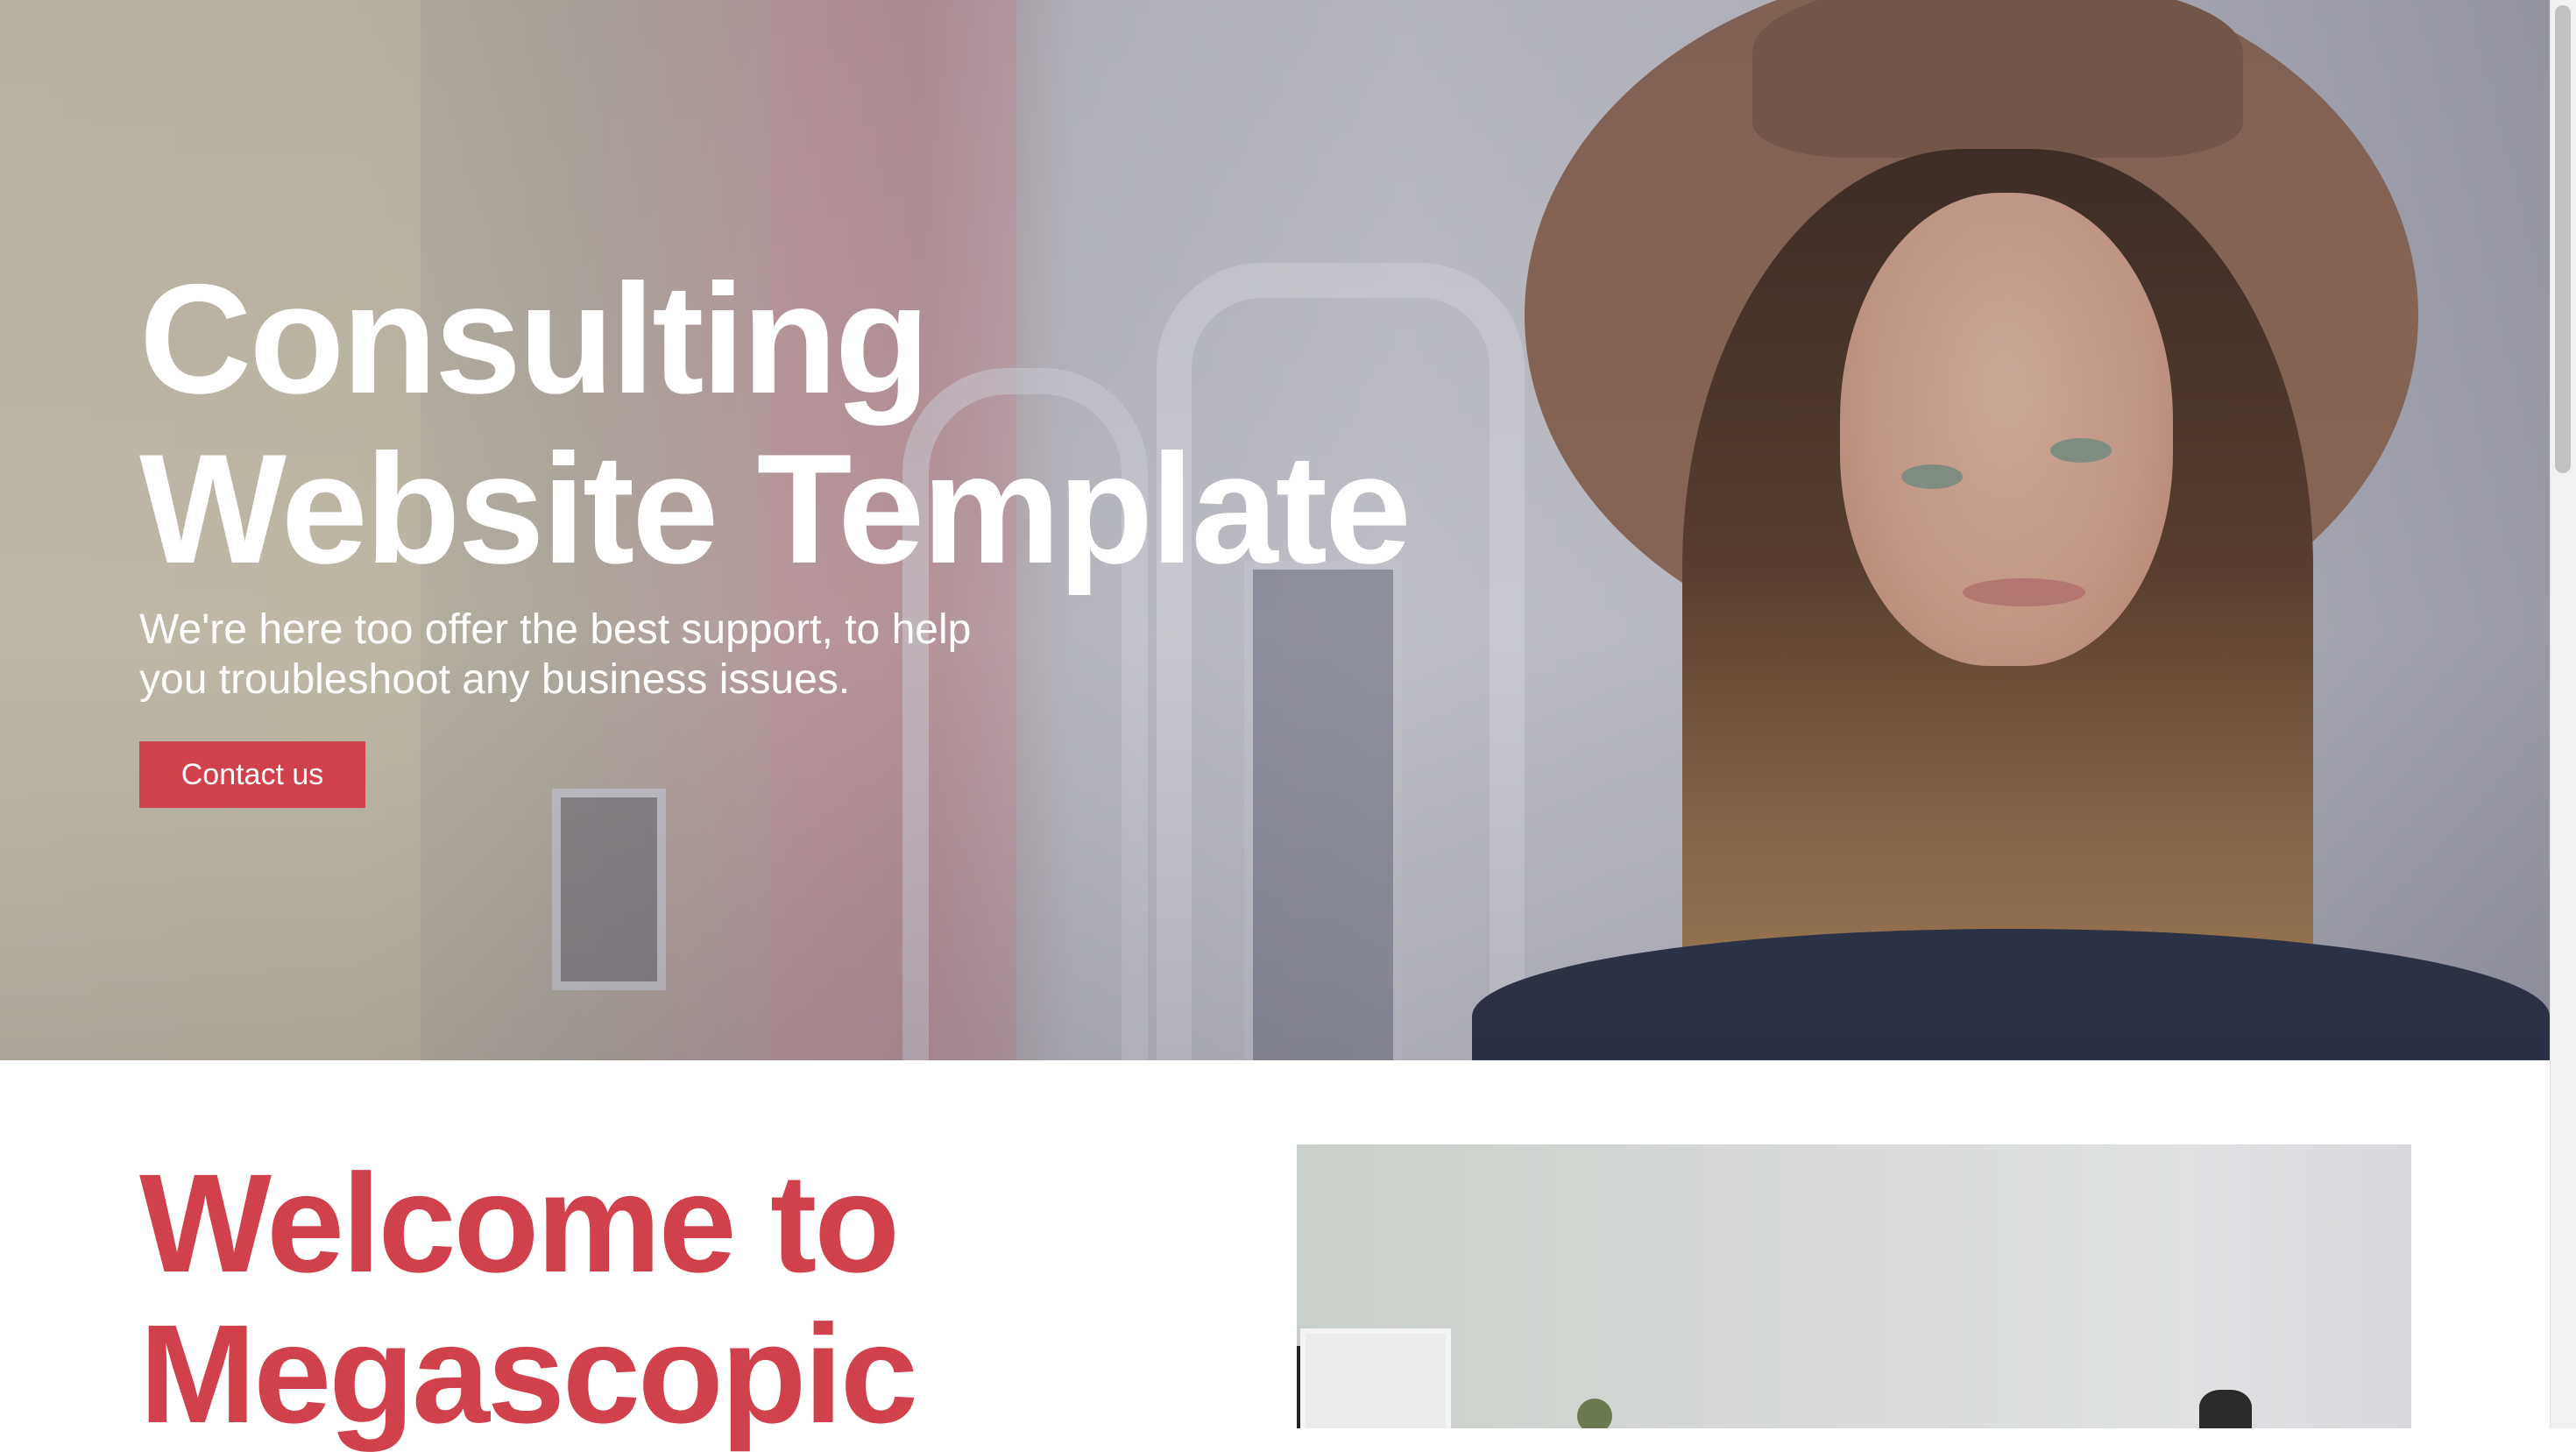  What do you see at coordinates (775, 423) in the screenshot?
I see `hero-title: Consulting Website Template` at bounding box center [775, 423].